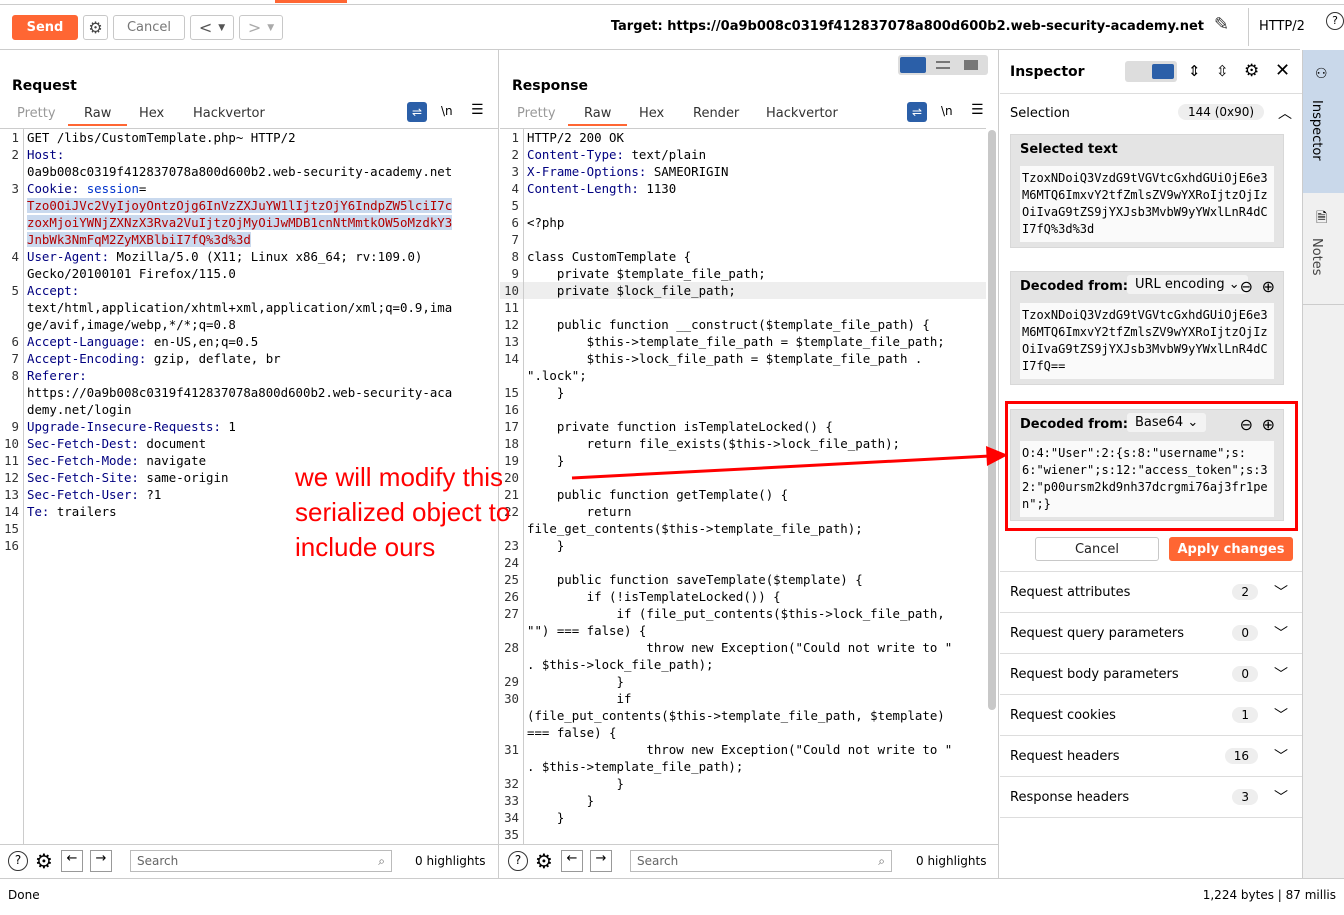 Image resolution: width=1344 pixels, height=915 pixels. What do you see at coordinates (1269, 895) in the screenshot?
I see `response-stats: 1,224 bytes | 87 millis` at bounding box center [1269, 895].